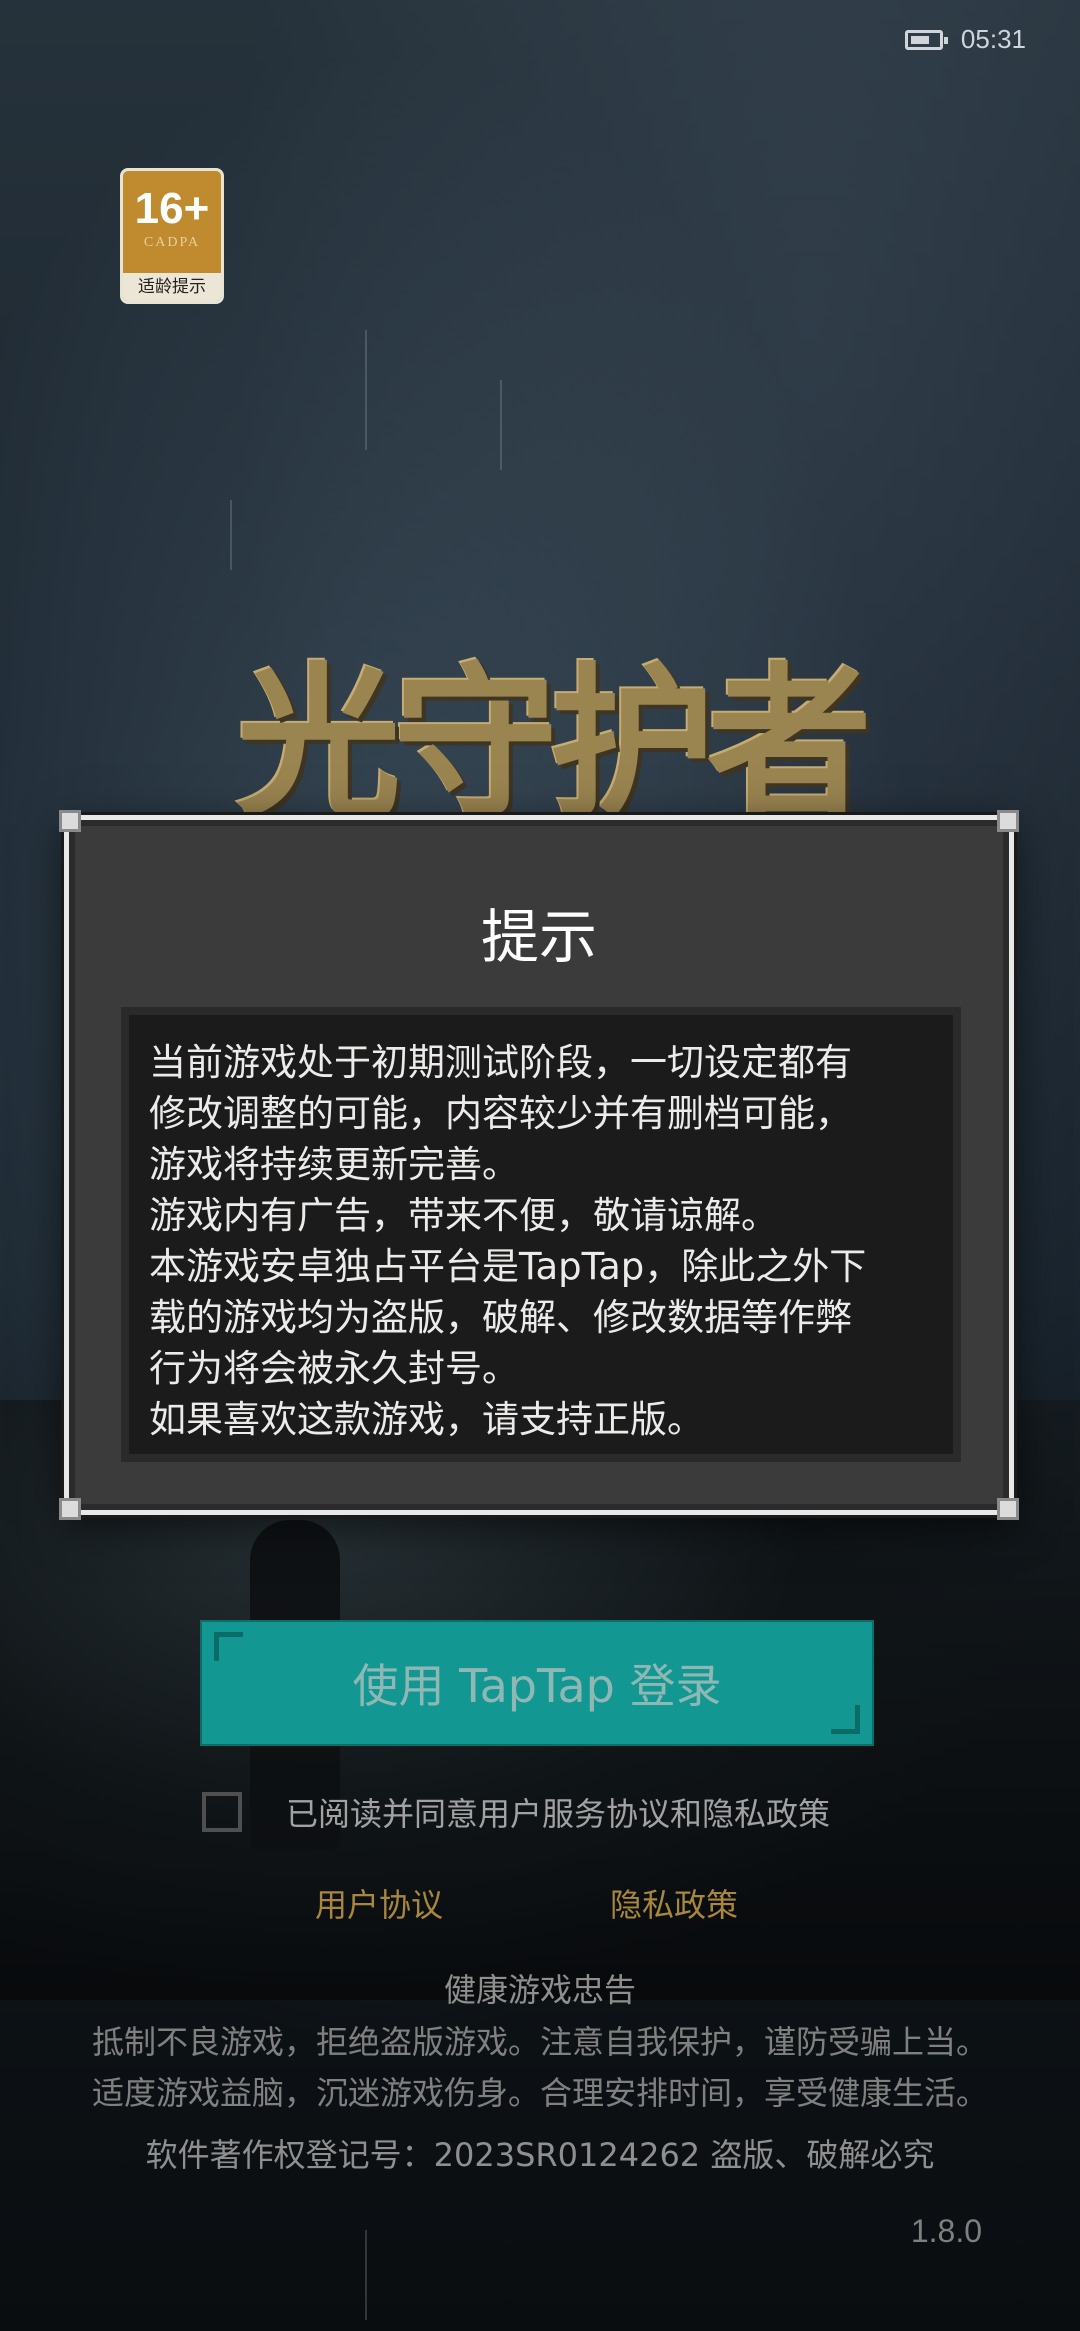 The width and height of the screenshot is (1080, 2331). I want to click on copyright-notice: 软件著作权登记号：2023SR0124262 盗版、破解必究, so click(540, 2155).